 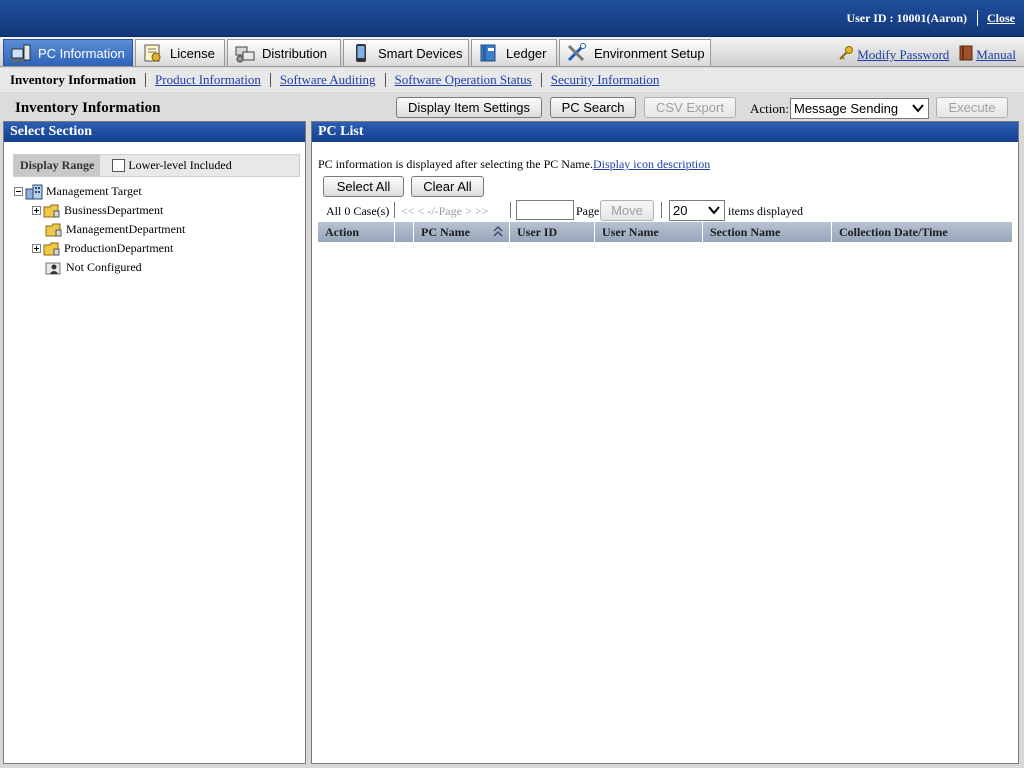 I want to click on manual-label: Manual, so click(x=996, y=54).